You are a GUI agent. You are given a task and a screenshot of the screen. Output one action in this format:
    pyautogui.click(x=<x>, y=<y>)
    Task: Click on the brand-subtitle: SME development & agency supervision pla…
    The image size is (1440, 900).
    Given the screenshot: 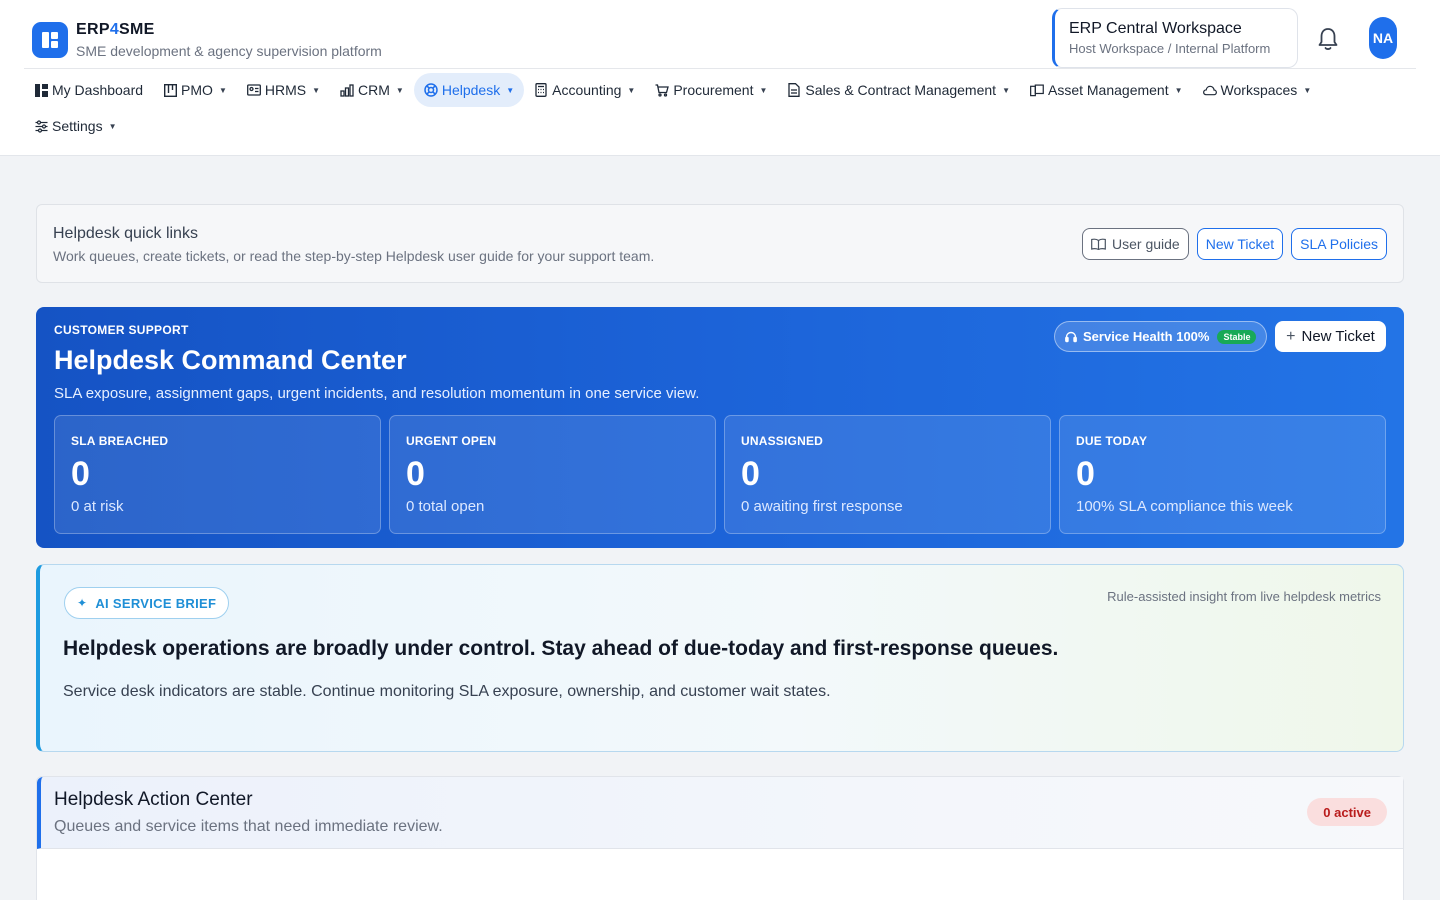 What is the action you would take?
    pyautogui.click(x=229, y=51)
    